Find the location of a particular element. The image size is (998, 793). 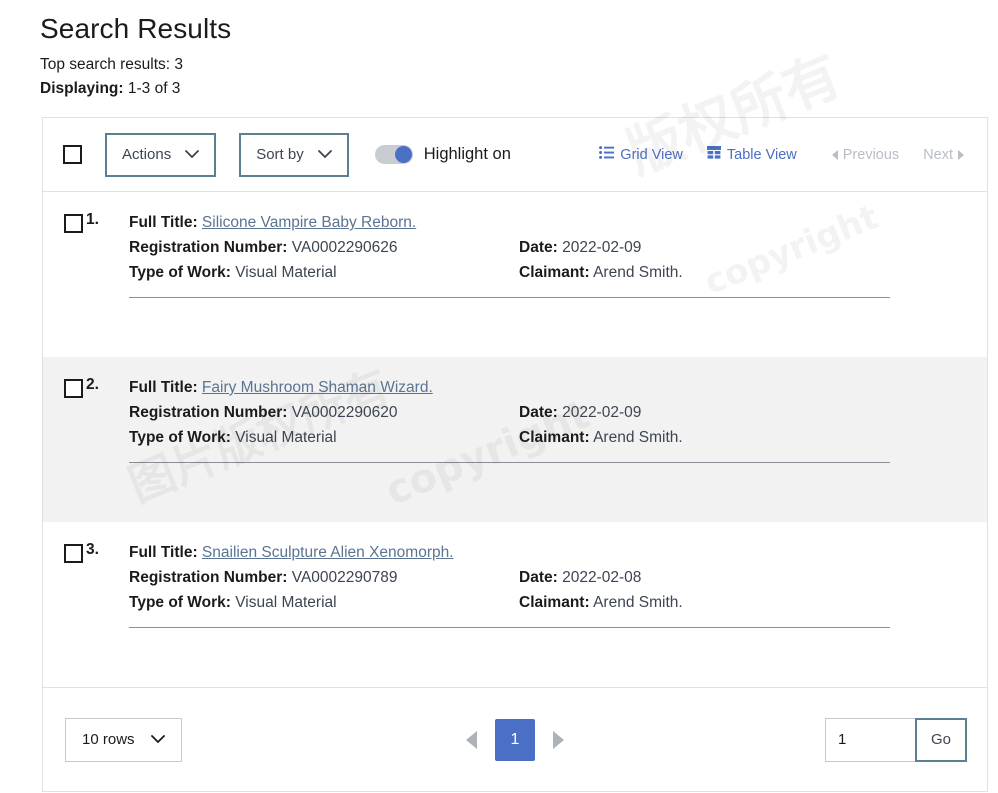

pager-previous-icon is located at coordinates (471, 739).